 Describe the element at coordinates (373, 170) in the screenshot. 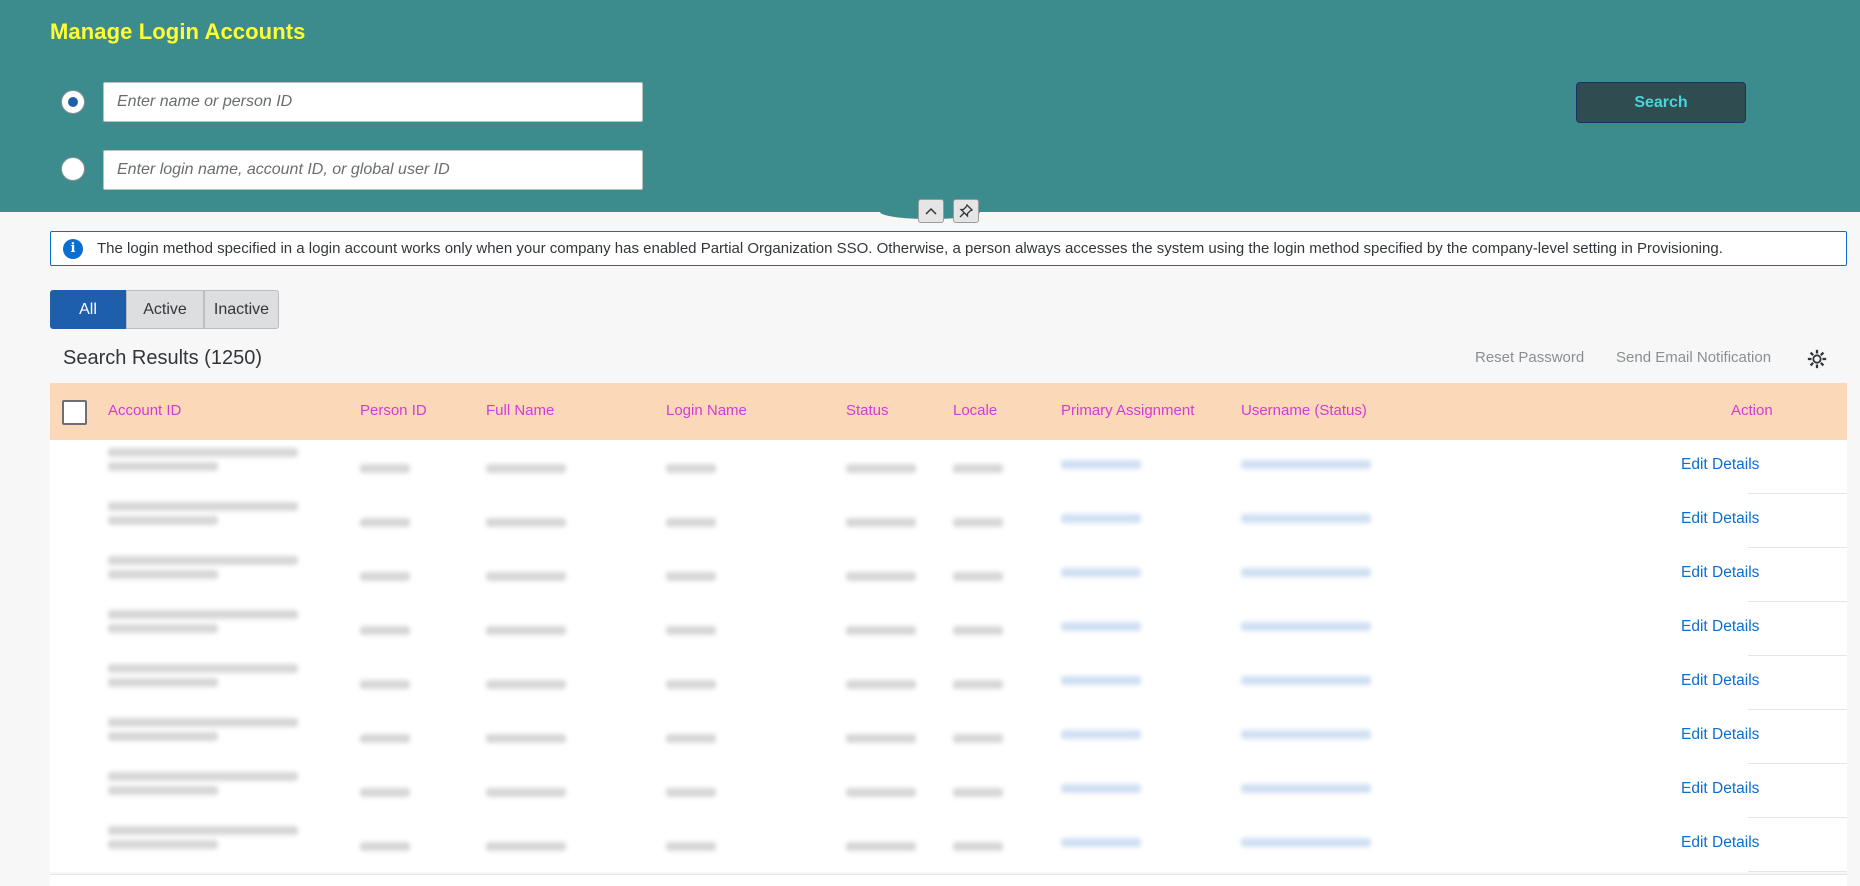

I see `login-account-id-input` at that location.